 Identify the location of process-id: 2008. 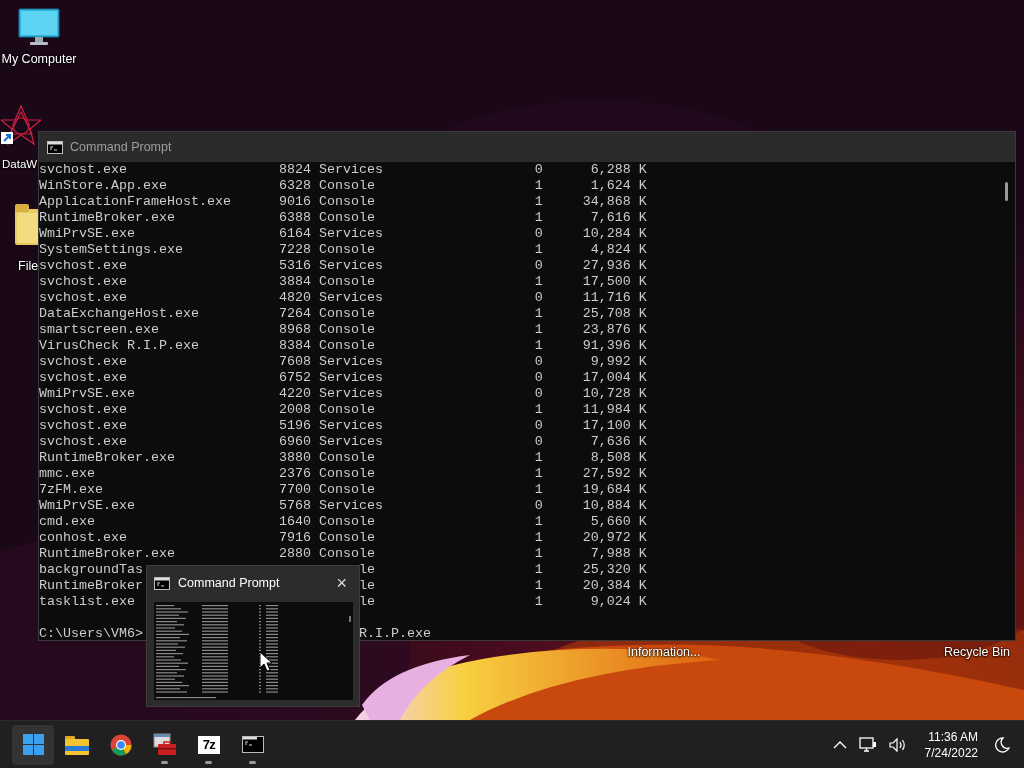
(294, 409).